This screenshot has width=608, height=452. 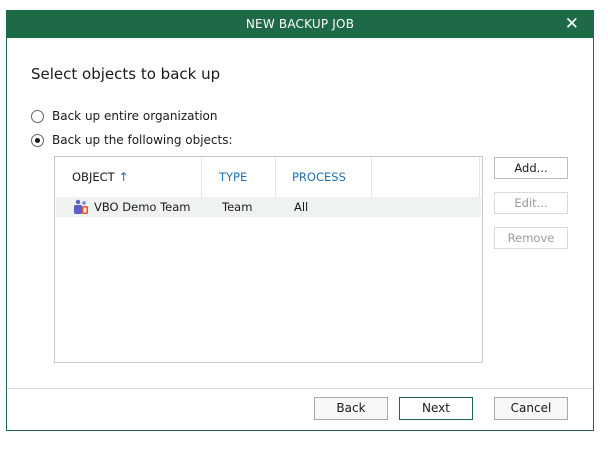 What do you see at coordinates (572, 24) in the screenshot?
I see `close-icon: ✕` at bounding box center [572, 24].